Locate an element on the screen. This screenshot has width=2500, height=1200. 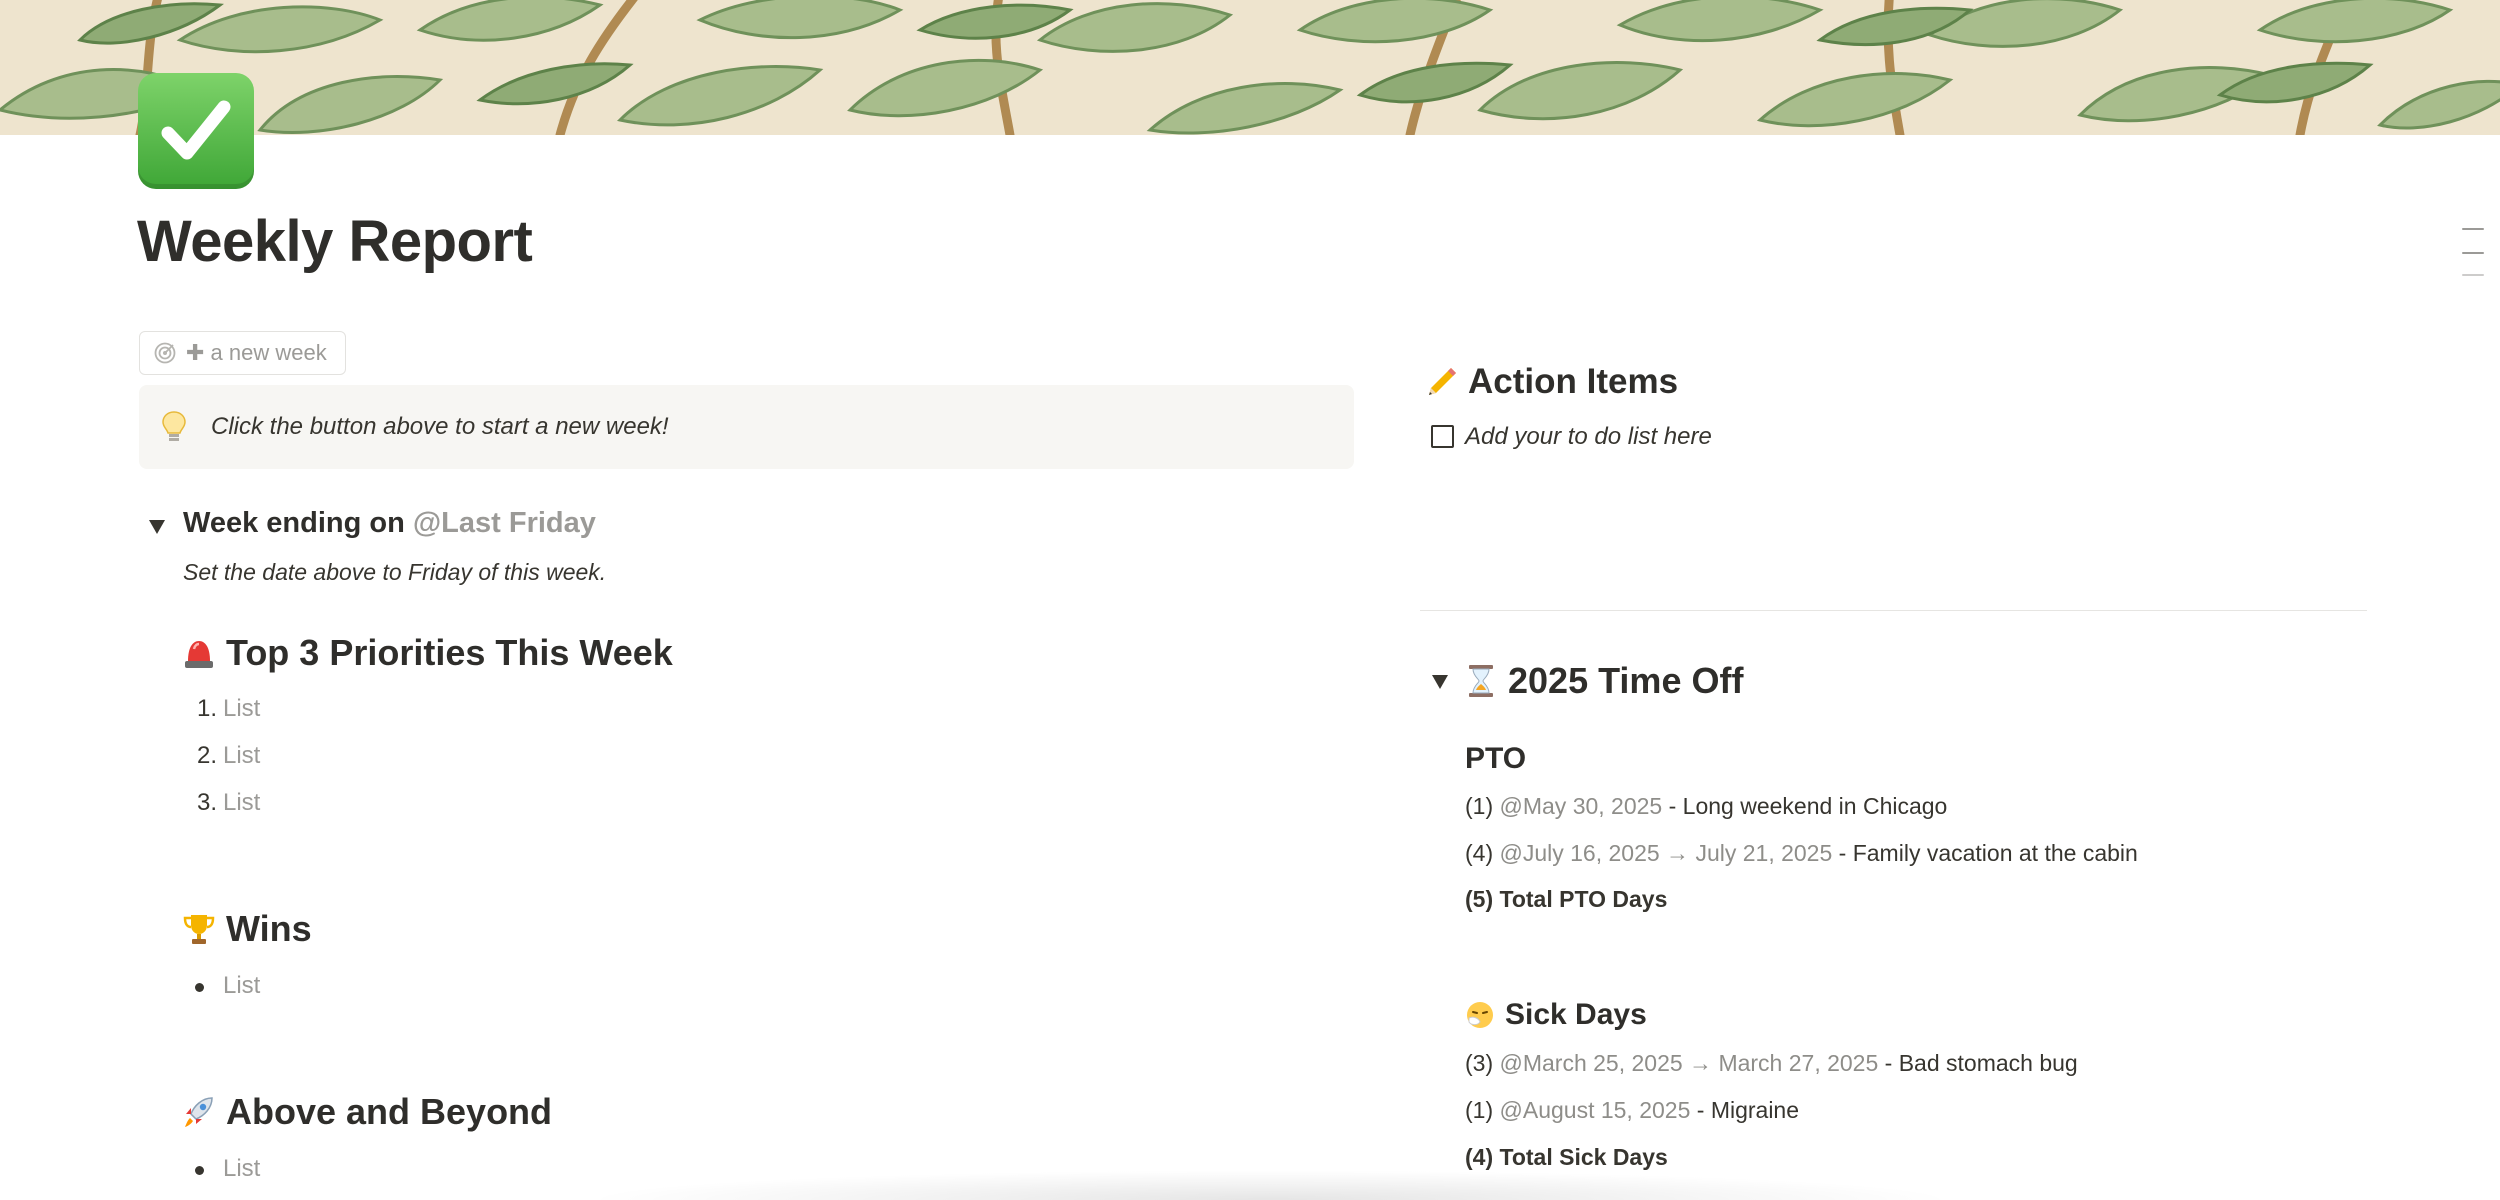
wins-heading: Wins is located at coordinates (247, 929).